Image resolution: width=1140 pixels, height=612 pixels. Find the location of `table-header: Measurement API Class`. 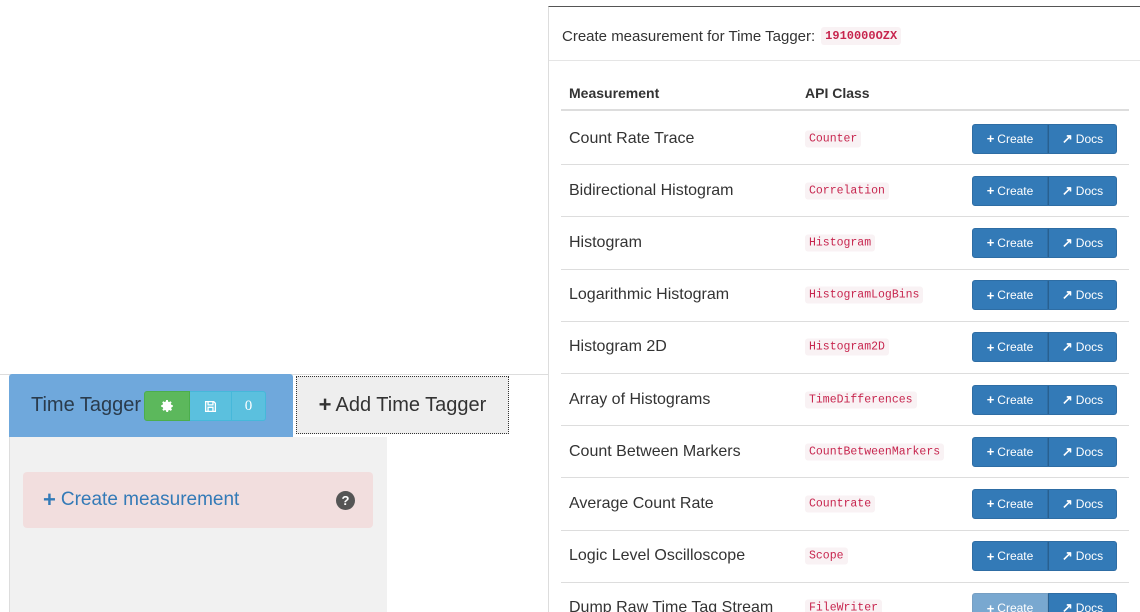

table-header: Measurement API Class is located at coordinates (845, 95).